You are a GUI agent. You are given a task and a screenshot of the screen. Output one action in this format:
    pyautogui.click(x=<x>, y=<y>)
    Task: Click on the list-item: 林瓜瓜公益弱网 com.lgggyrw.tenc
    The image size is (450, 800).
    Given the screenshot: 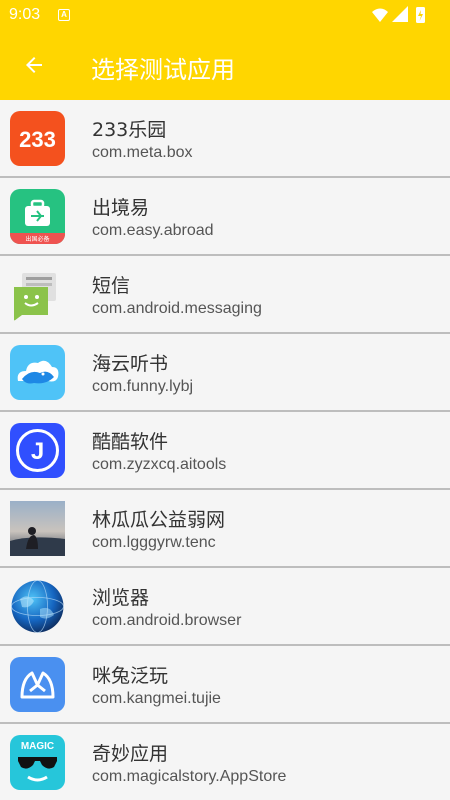 What is the action you would take?
    pyautogui.click(x=225, y=529)
    